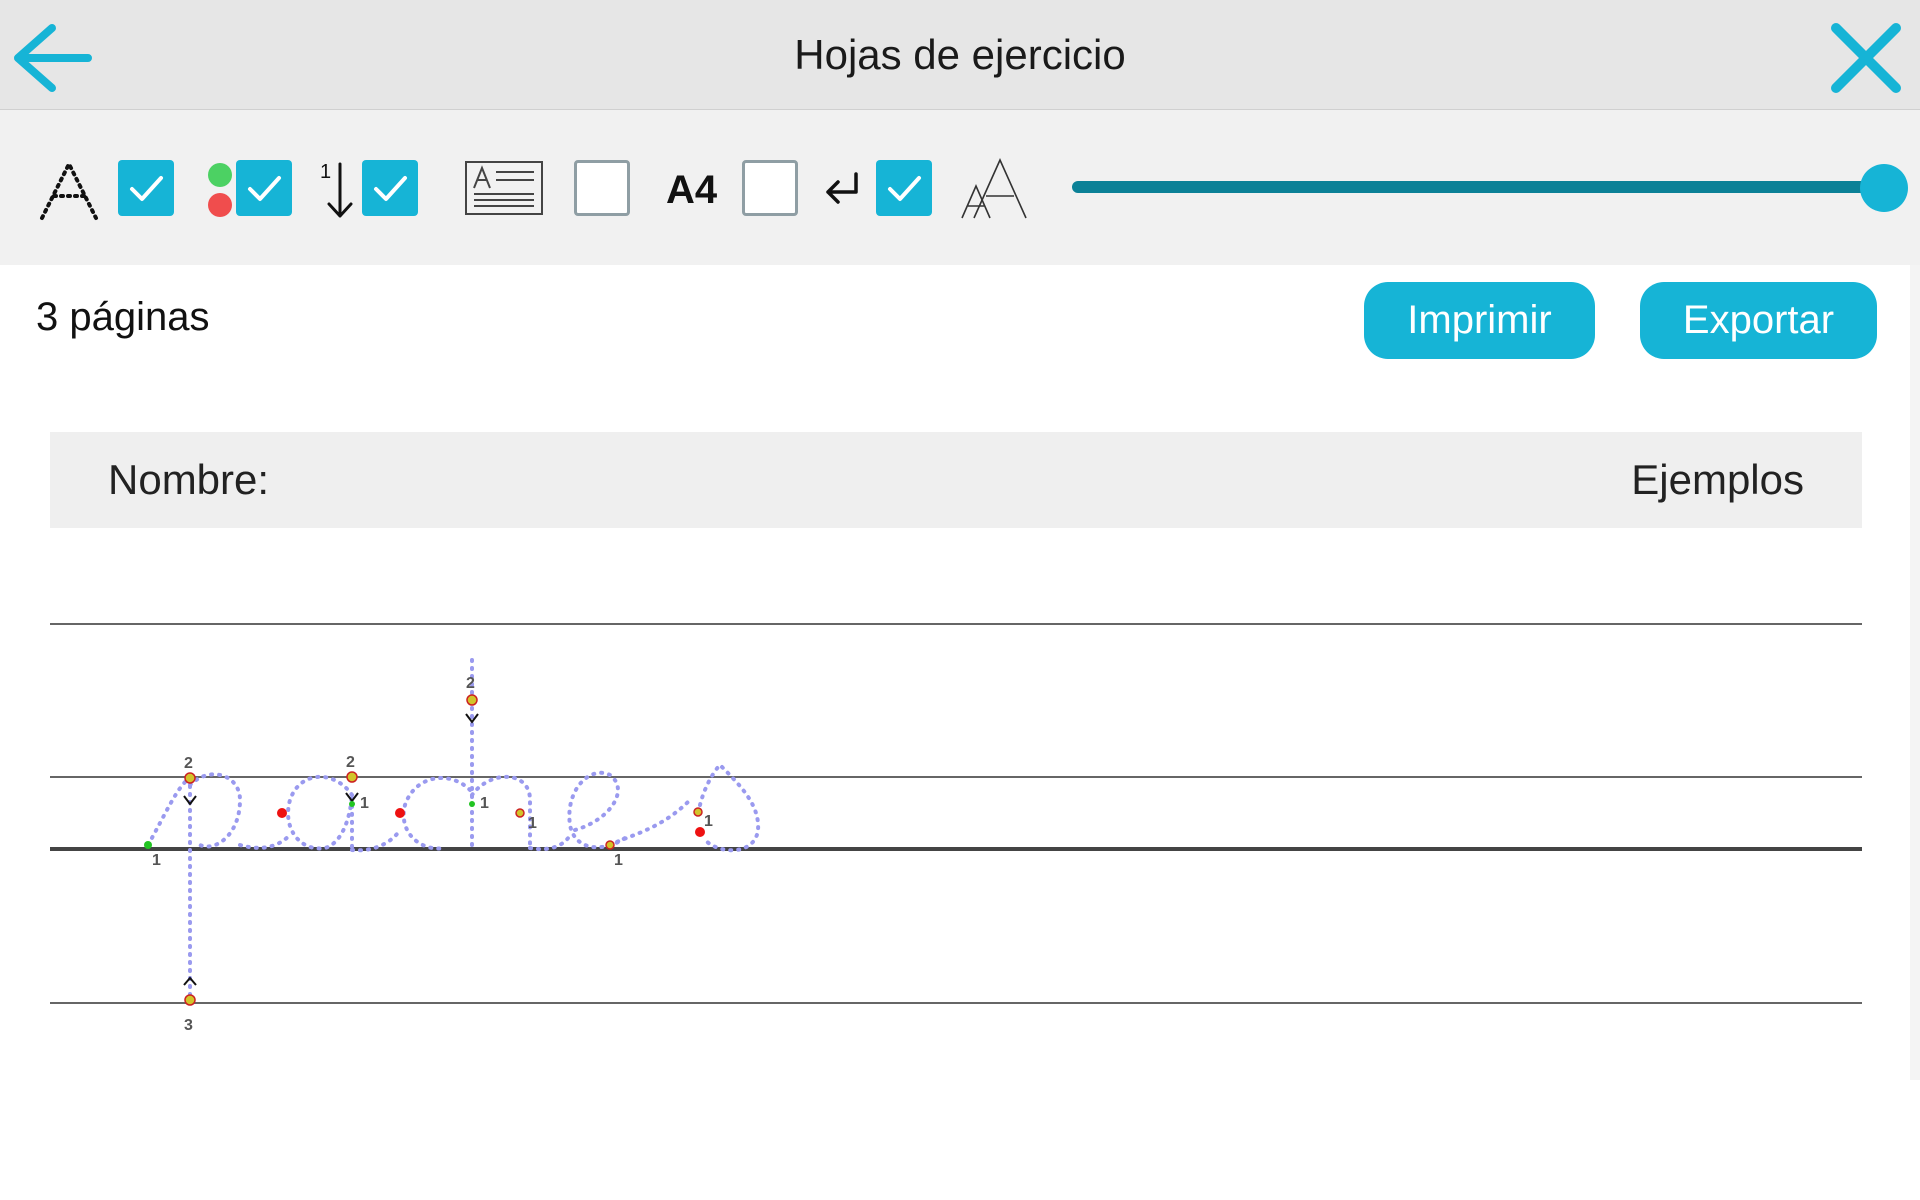 The image size is (1920, 1200). I want to click on examples-label: Ejemplos, so click(1717, 479).